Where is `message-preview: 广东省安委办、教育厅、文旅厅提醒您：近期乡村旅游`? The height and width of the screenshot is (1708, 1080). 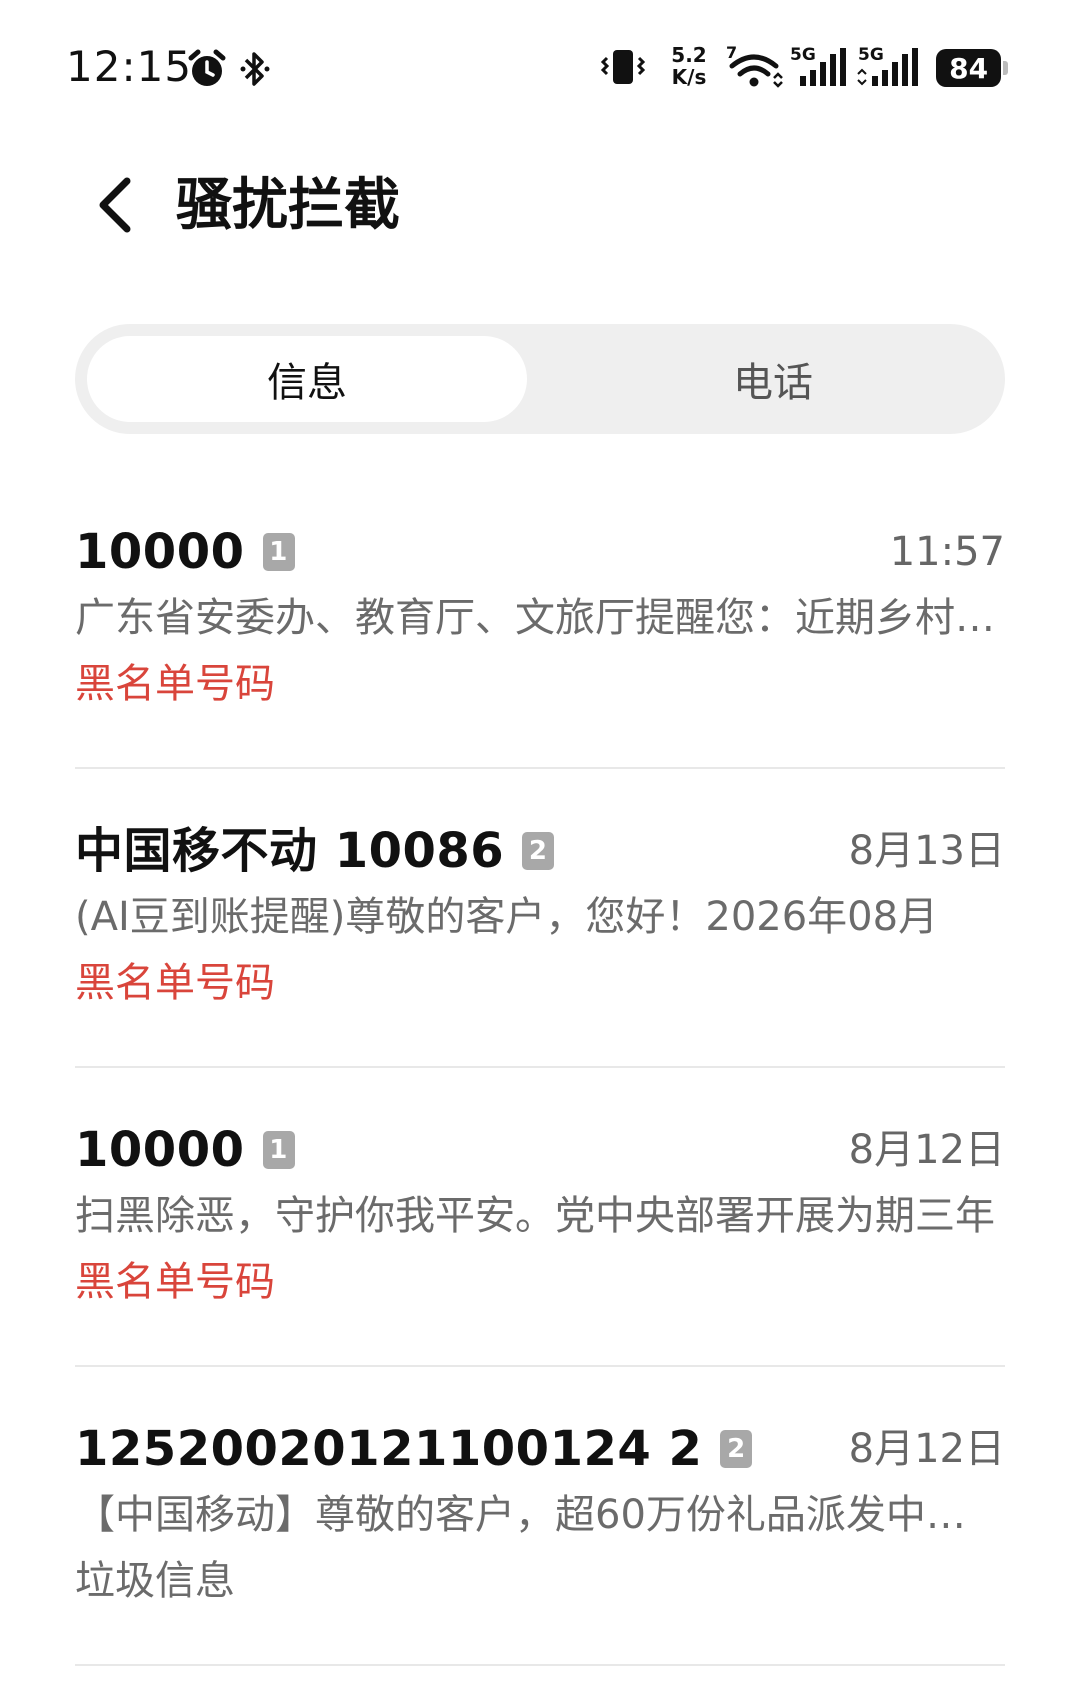
message-preview: 广东省安委办、教育厅、文旅厅提醒您：近期乡村旅游 is located at coordinates (540, 618).